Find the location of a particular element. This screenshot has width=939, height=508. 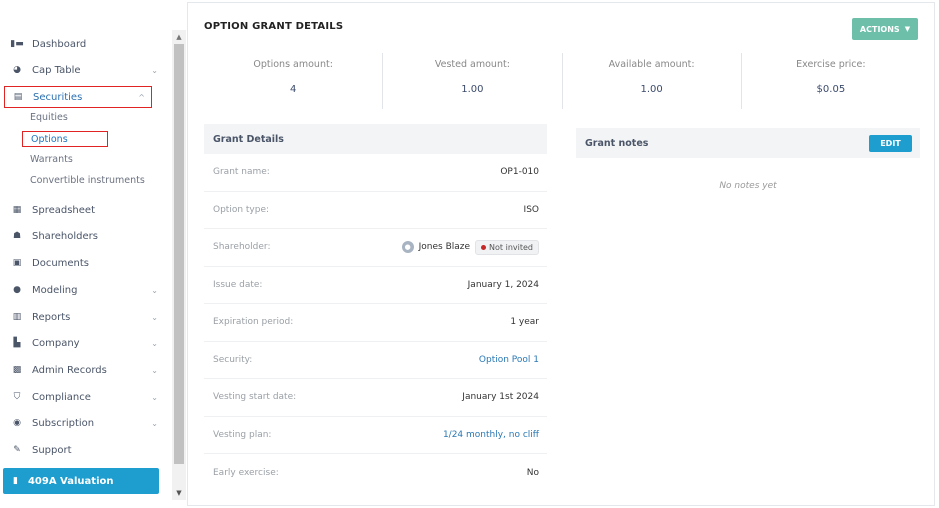

sidebar-item-spreadsheet: ▦ Spreadsheet is located at coordinates (84, 210).